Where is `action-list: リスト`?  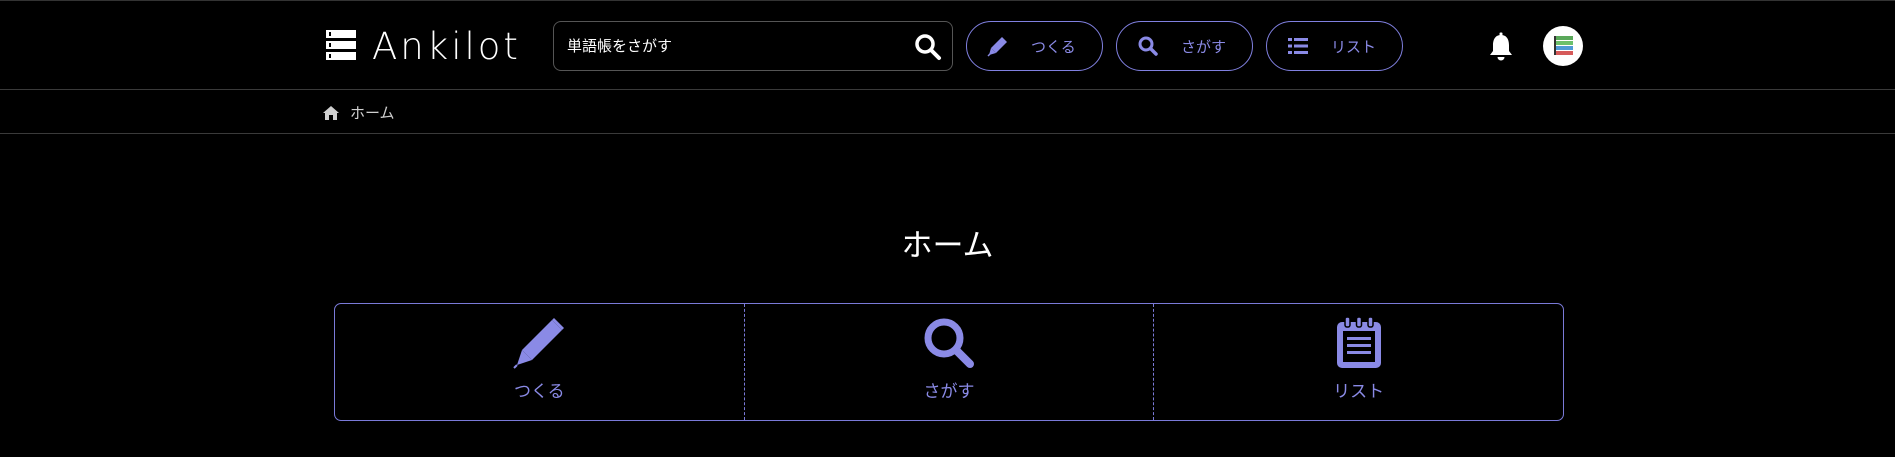 action-list: リスト is located at coordinates (1358, 362).